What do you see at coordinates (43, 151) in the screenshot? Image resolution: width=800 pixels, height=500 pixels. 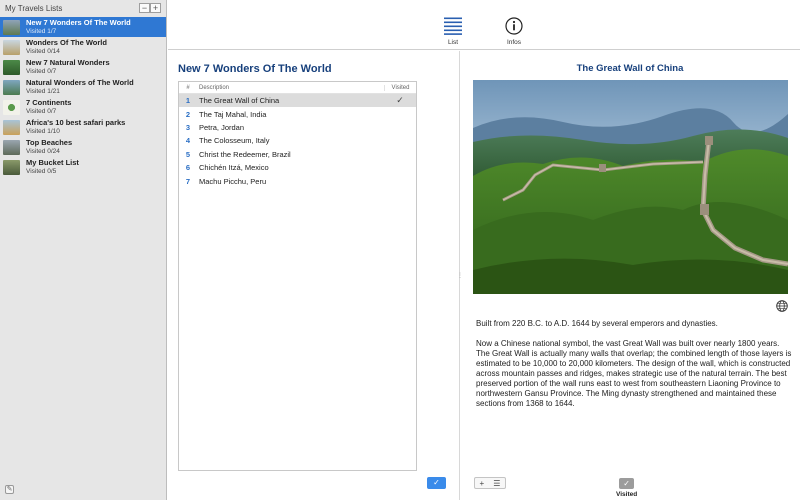 I see `list-count: Visited 0/24` at bounding box center [43, 151].